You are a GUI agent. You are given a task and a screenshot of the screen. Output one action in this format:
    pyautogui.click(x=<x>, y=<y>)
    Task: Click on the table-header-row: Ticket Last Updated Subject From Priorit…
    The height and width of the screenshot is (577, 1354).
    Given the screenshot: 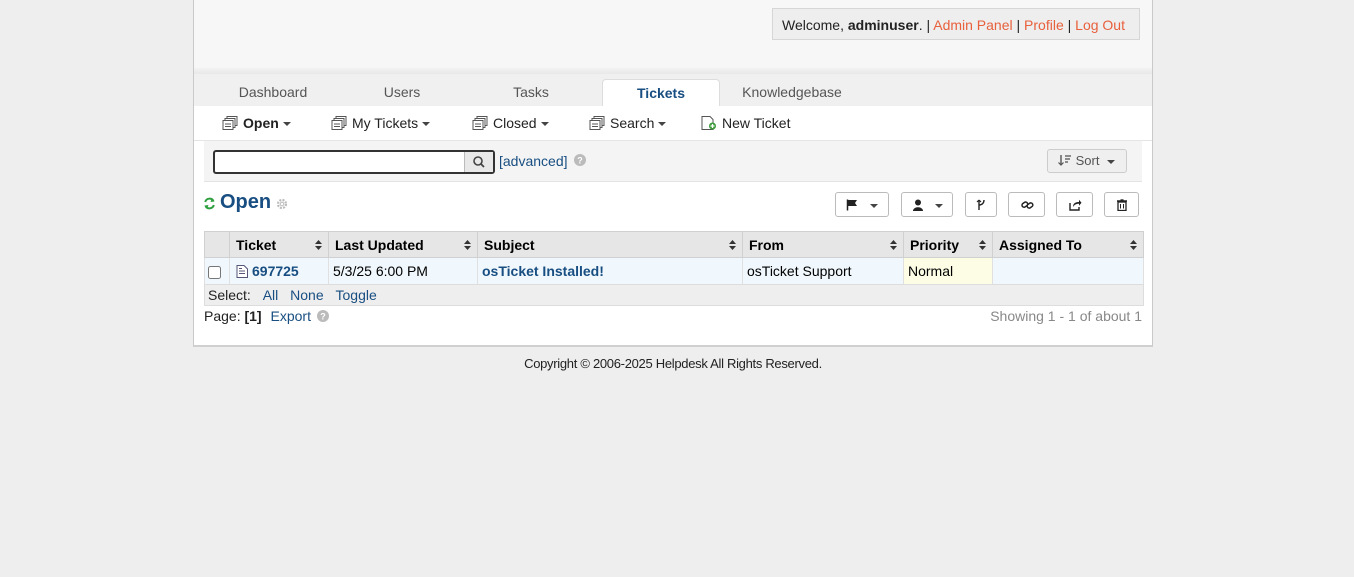 What is the action you would take?
    pyautogui.click(x=674, y=244)
    